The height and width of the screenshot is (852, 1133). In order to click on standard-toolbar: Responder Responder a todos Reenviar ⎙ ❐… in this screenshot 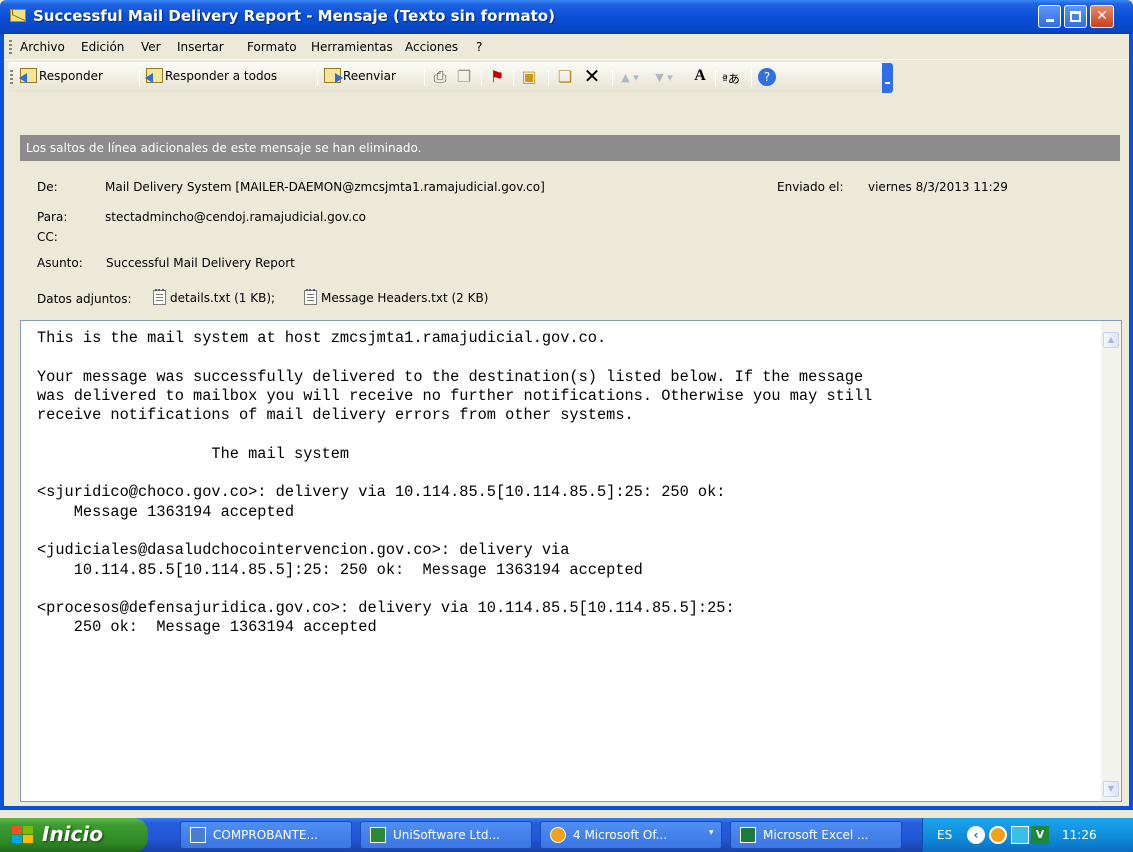, I will do `click(450, 77)`.